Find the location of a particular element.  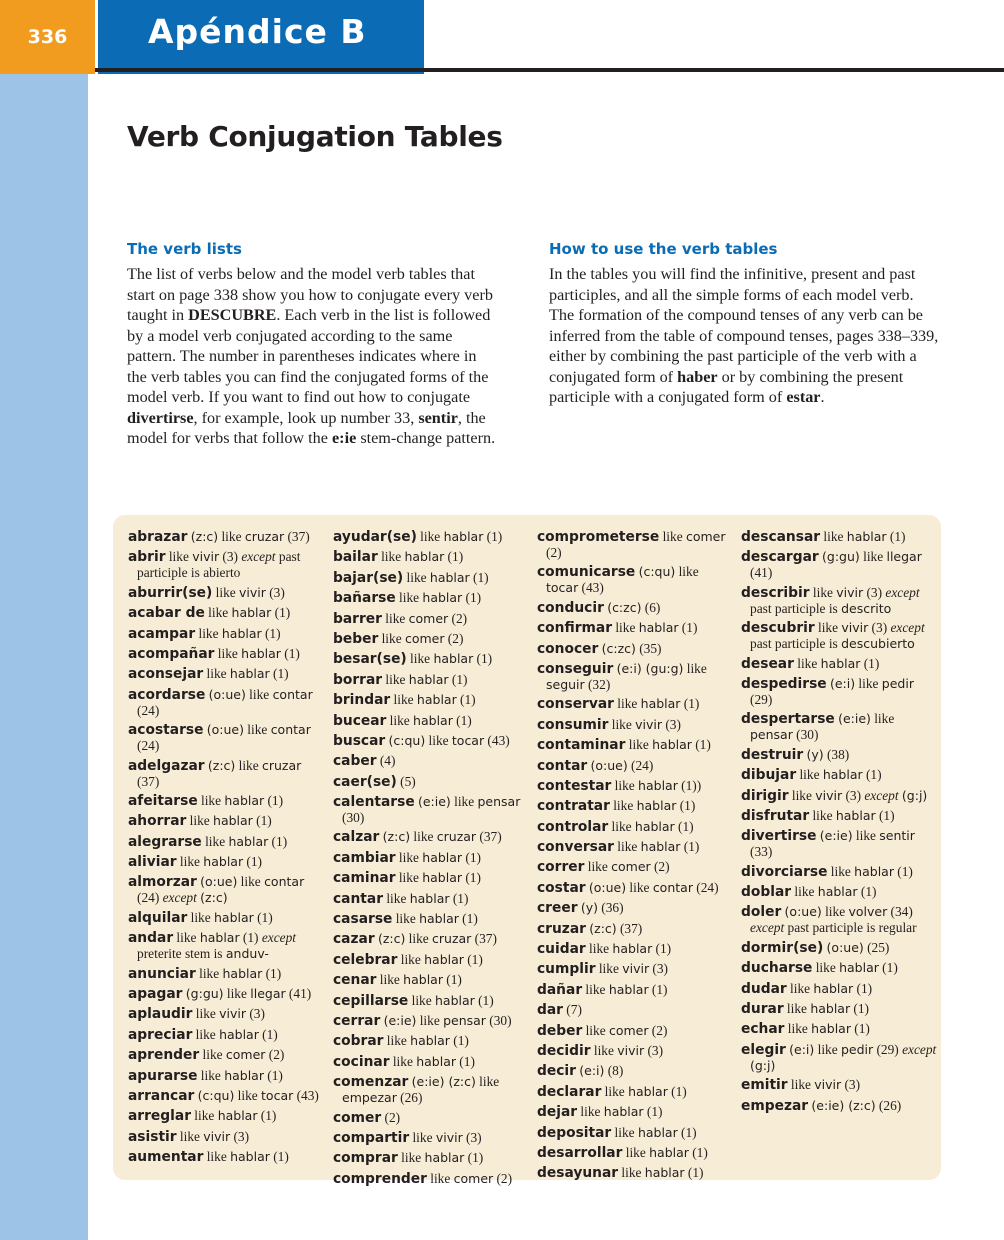

verb-infinitive: contestar is located at coordinates (574, 785).